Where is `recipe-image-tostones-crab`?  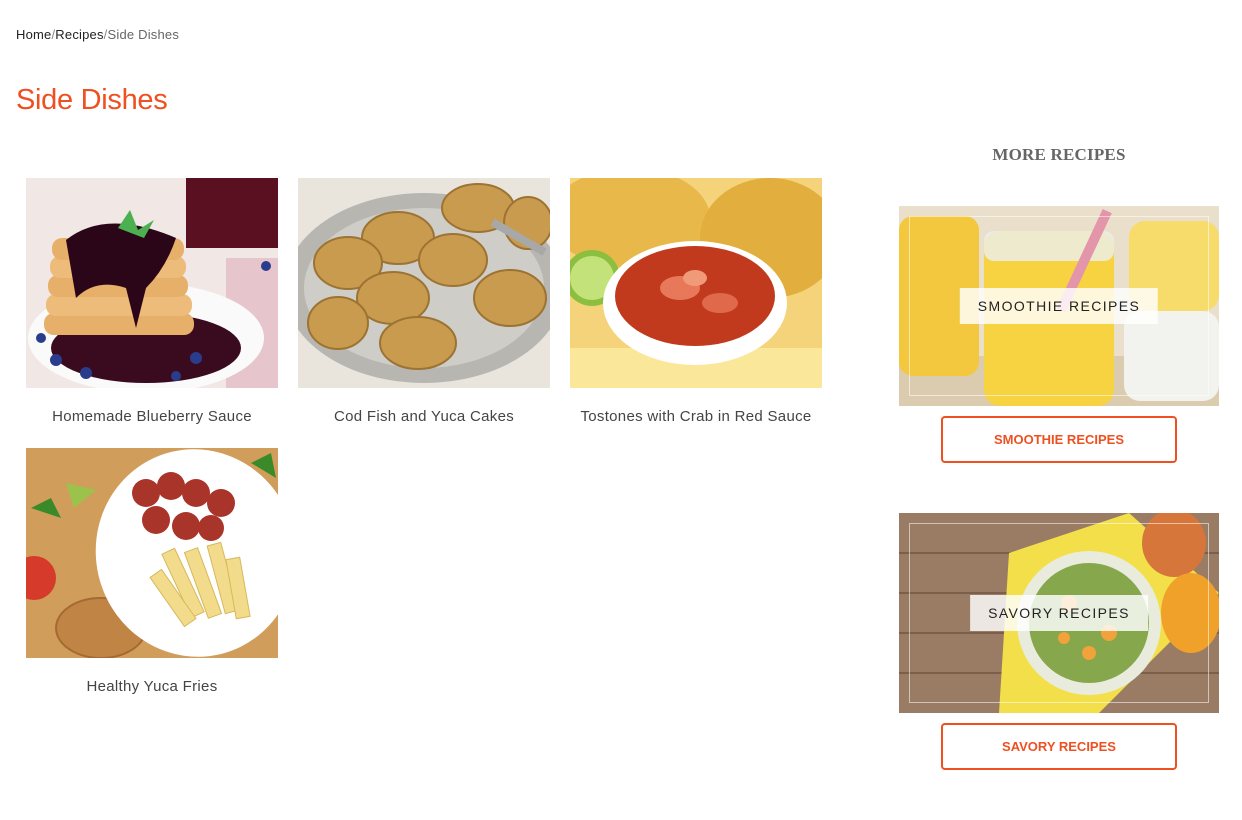
recipe-image-tostones-crab is located at coordinates (696, 283).